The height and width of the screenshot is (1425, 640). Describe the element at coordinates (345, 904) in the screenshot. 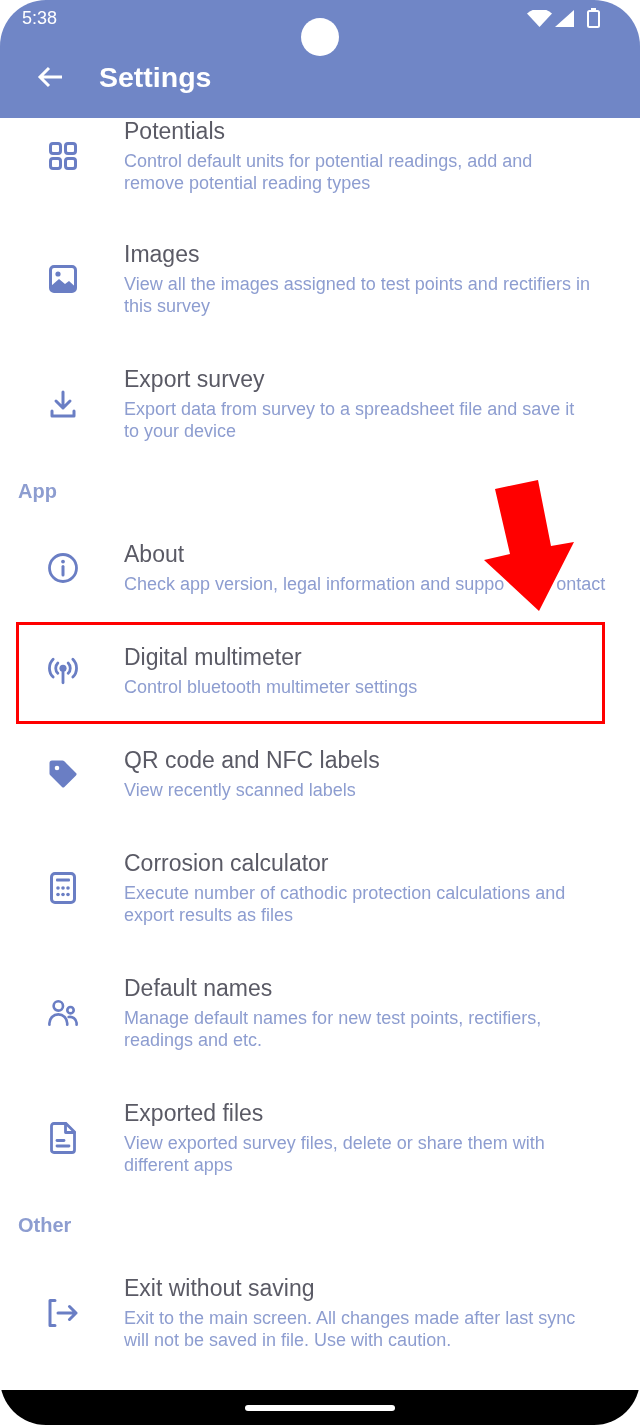

I see `setting-description: Execute number of cathodic protection calculations and export results as files` at that location.